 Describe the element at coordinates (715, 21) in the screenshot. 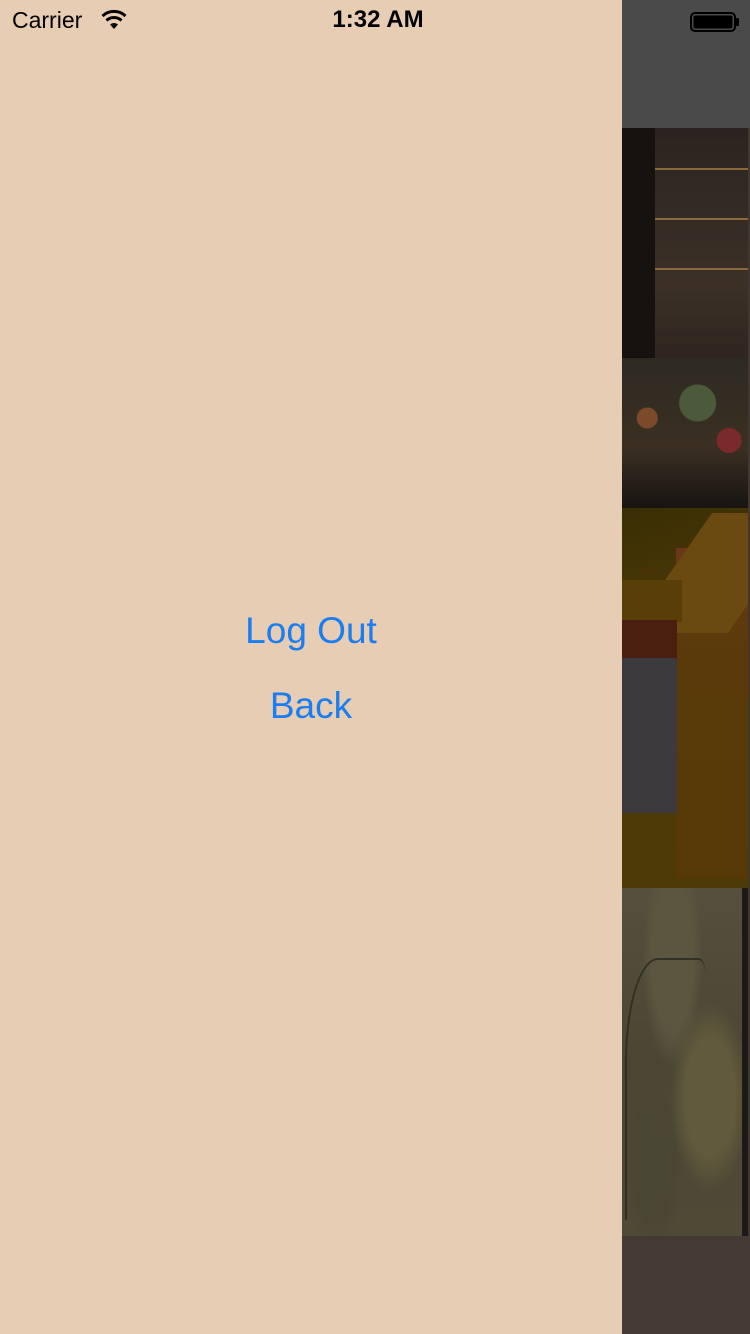

I see `battery-icon` at that location.